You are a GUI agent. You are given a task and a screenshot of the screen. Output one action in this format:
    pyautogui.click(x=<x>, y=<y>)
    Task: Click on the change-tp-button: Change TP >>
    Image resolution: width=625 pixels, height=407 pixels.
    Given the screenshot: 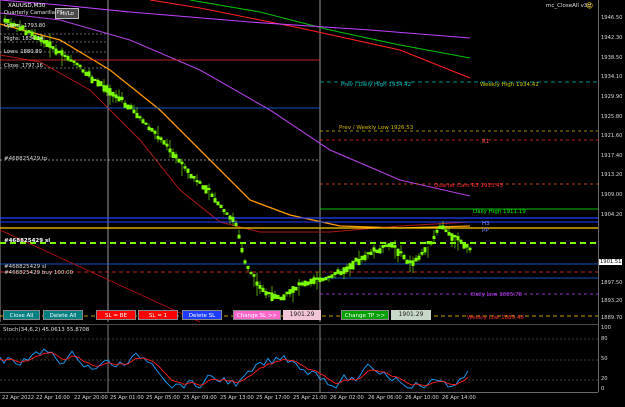 What is the action you would take?
    pyautogui.click(x=365, y=315)
    